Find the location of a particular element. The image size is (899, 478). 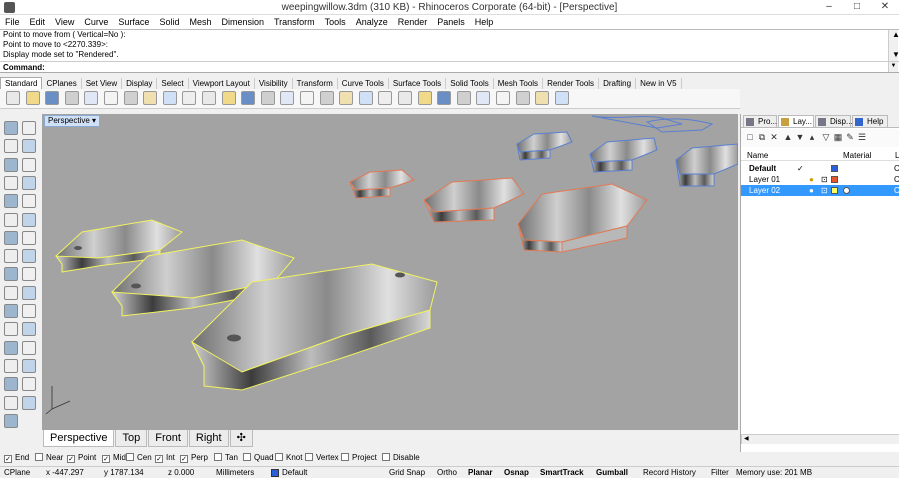

osnap-cen: Cen is located at coordinates (139, 458).